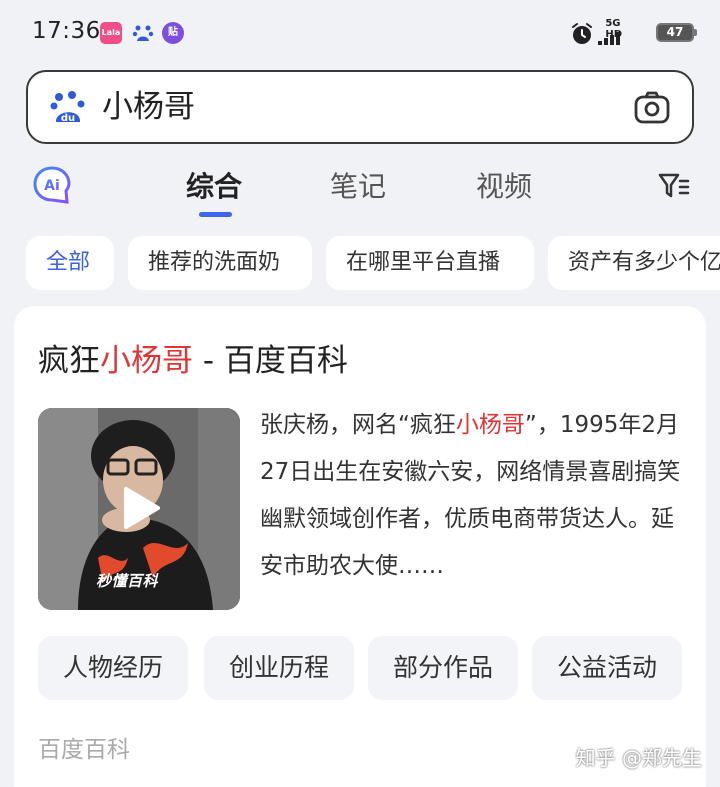 This screenshot has height=787, width=720. What do you see at coordinates (358, 187) in the screenshot?
I see `tab-notes: 笔记` at bounding box center [358, 187].